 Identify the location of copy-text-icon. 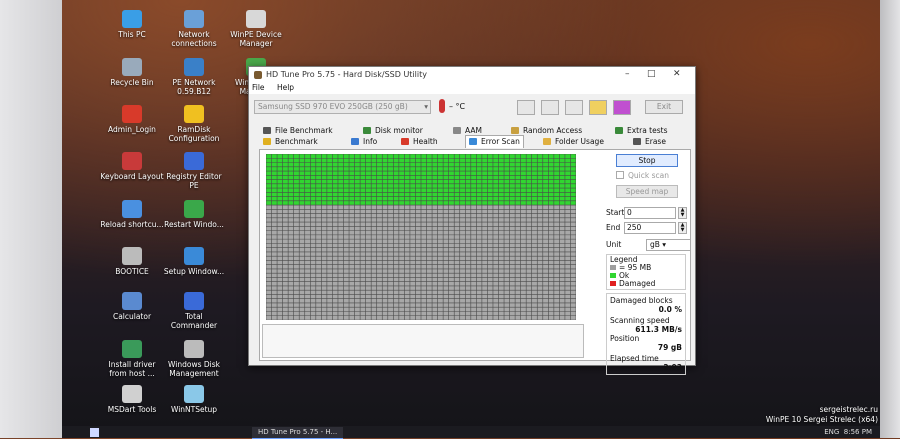
(550, 107).